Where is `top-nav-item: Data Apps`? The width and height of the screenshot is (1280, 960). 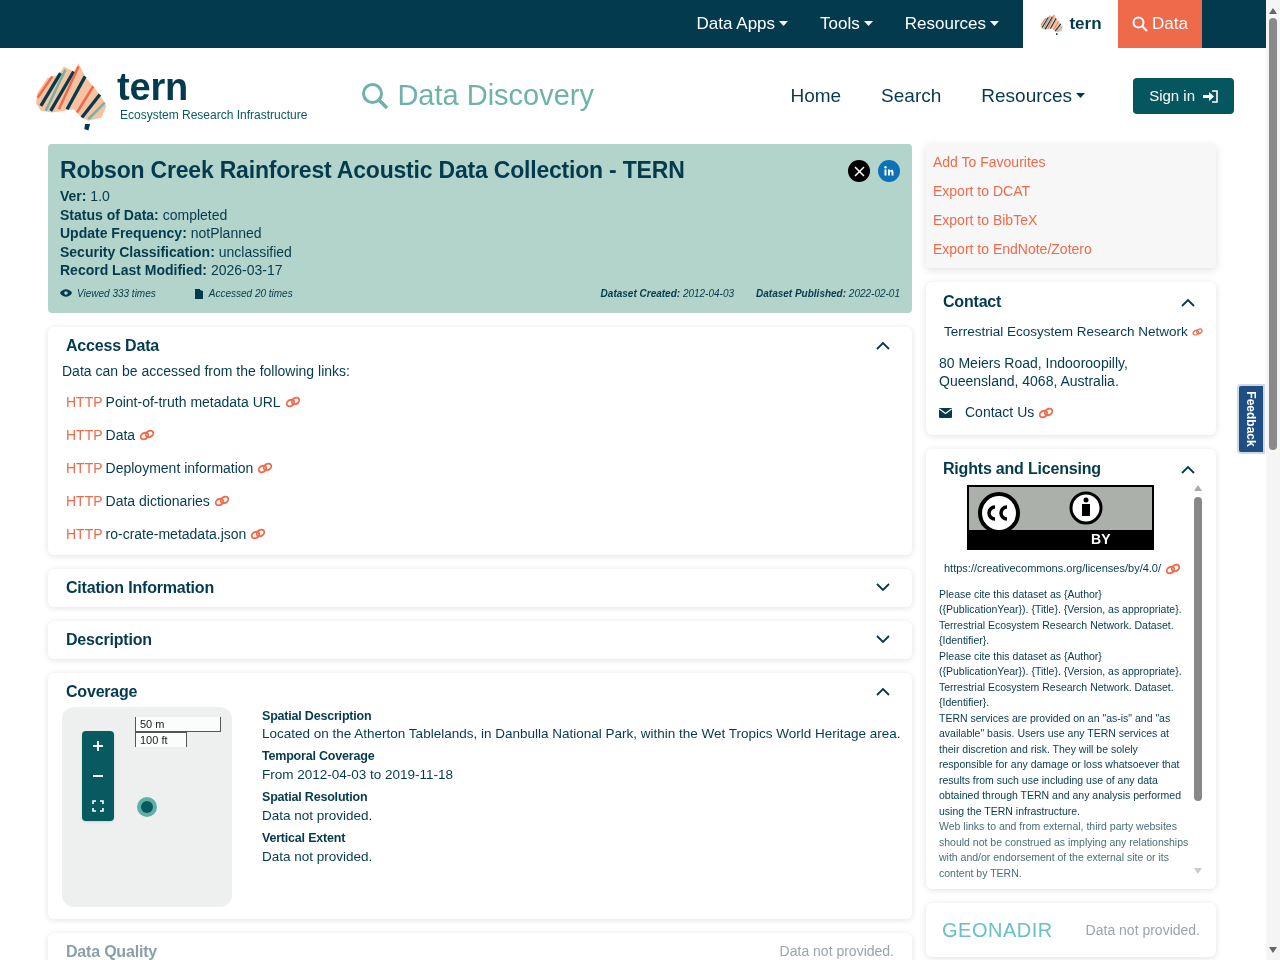 top-nav-item: Data Apps is located at coordinates (742, 24).